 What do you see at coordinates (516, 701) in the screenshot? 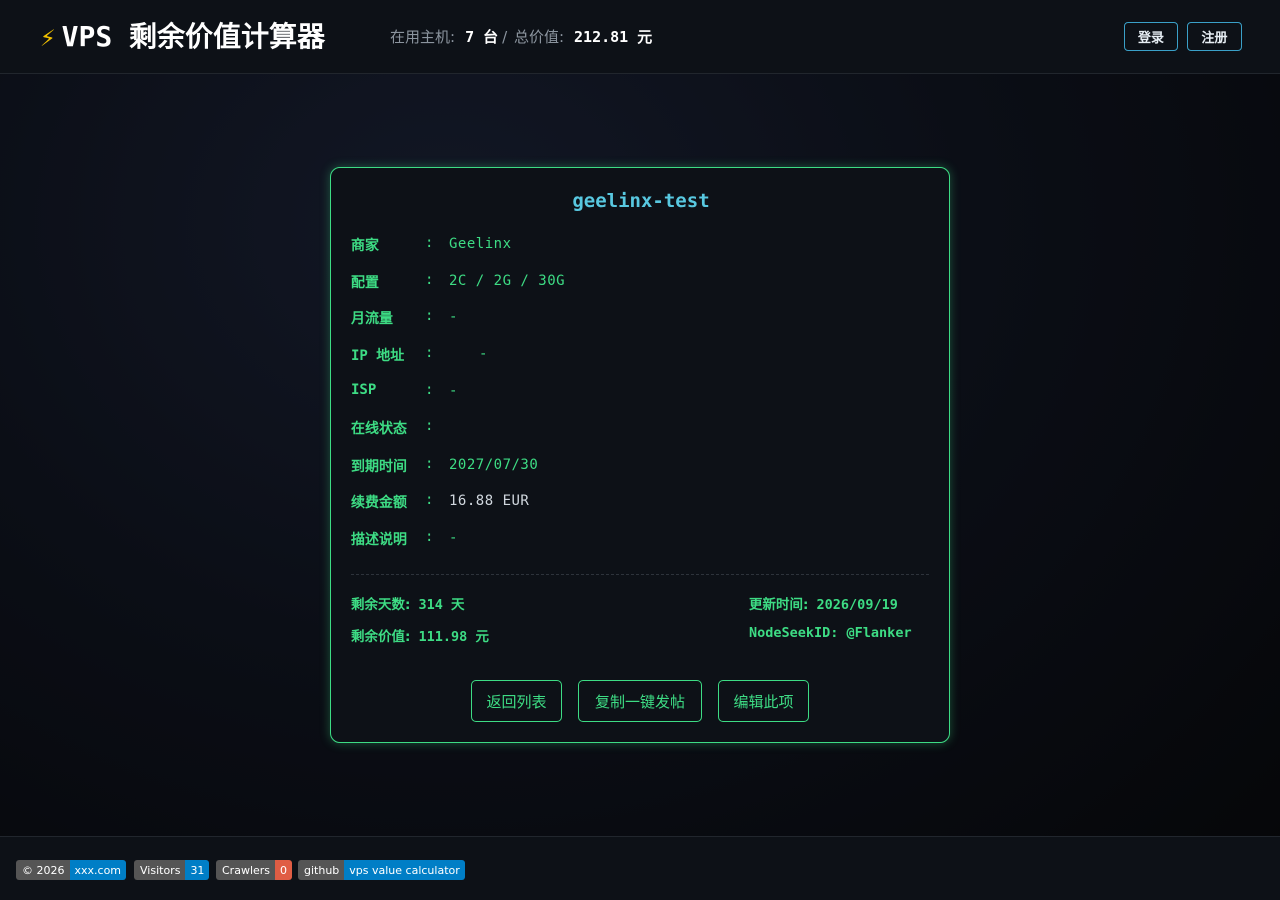
I see `back-to-list-button: 返回列表` at bounding box center [516, 701].